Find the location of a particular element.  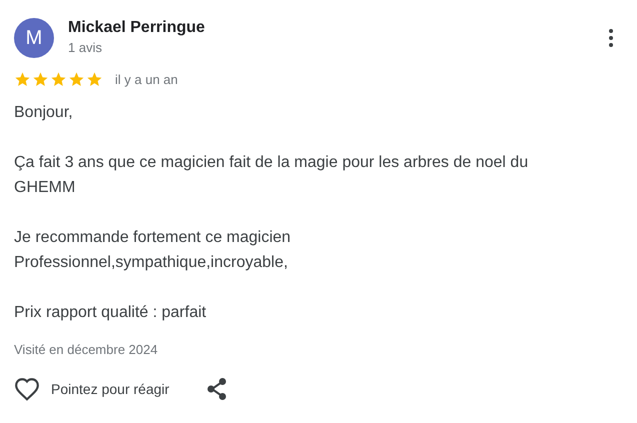

review-paragraph: Je recommande fortement ce magicien Professionnel,sympathique,incroyable, is located at coordinates (153, 250).